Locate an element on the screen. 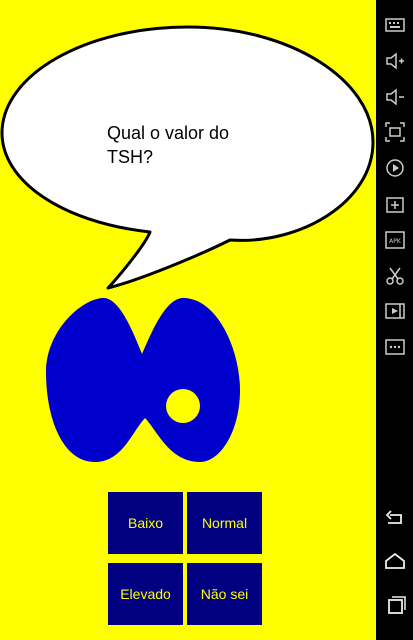 The image size is (413, 640). video-icon is located at coordinates (394, 310).